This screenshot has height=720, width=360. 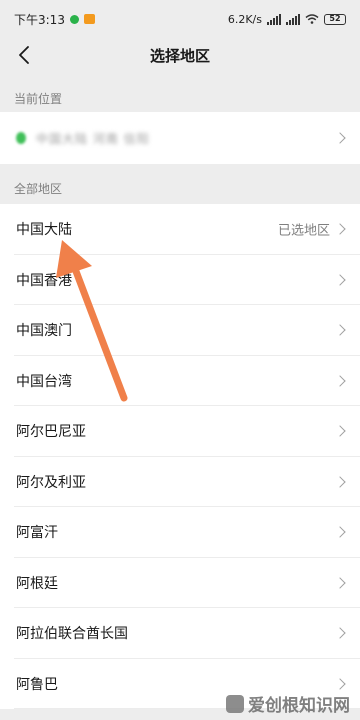 I want to click on section-label-current: 当前位置, so click(x=38, y=99).